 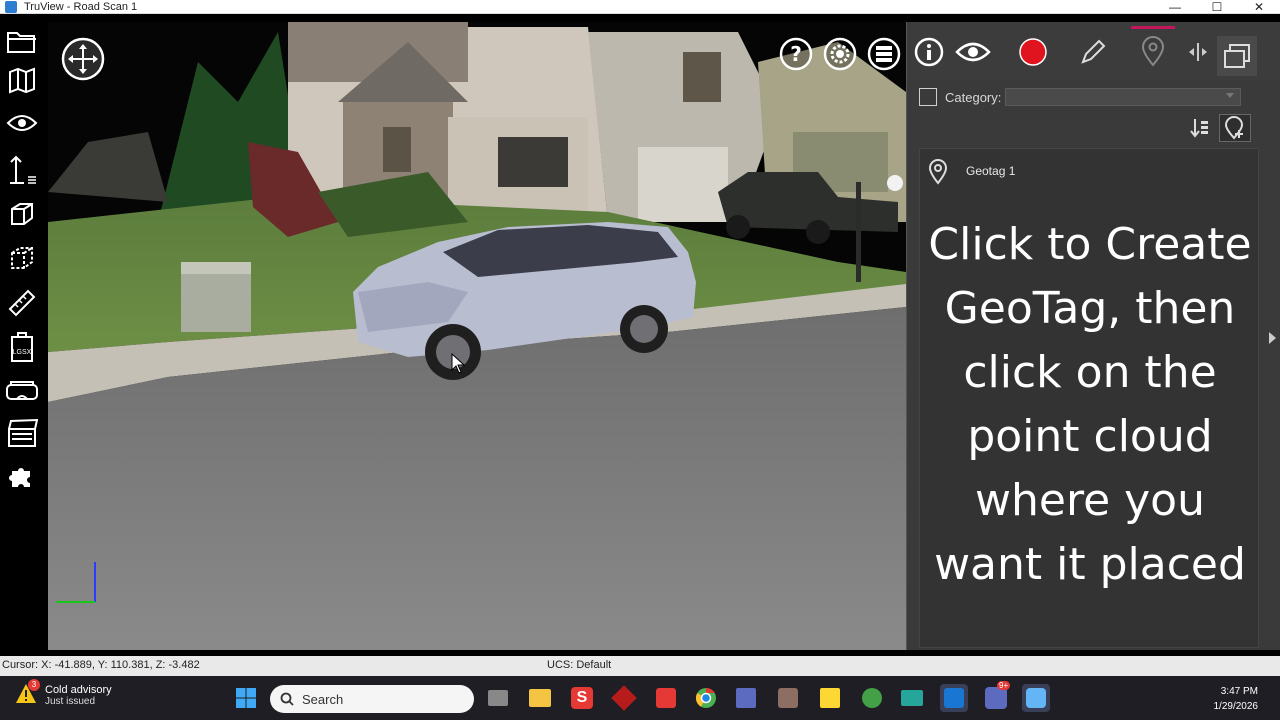 What do you see at coordinates (1089, 171) in the screenshot?
I see `list-item: Geotag 1` at bounding box center [1089, 171].